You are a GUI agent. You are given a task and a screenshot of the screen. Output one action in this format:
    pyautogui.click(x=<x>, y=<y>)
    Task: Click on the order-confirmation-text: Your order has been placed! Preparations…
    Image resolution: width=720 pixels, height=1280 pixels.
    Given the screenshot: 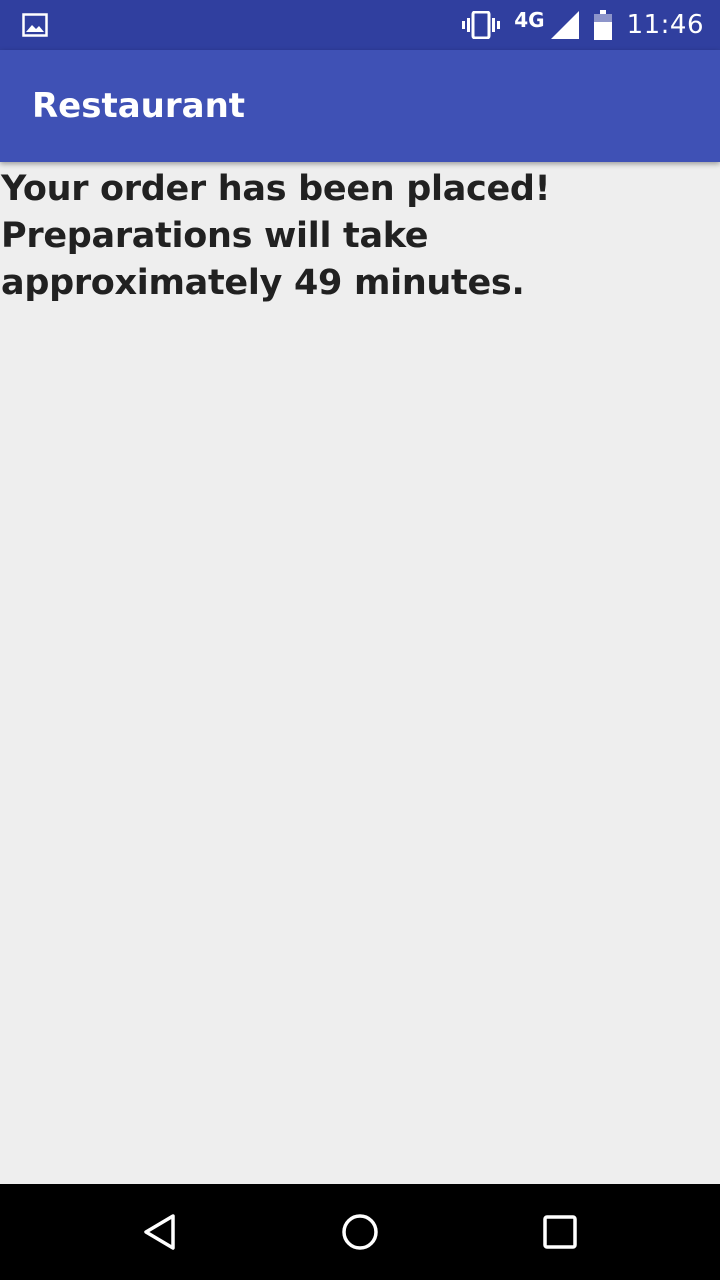 What is the action you would take?
    pyautogui.click(x=360, y=236)
    